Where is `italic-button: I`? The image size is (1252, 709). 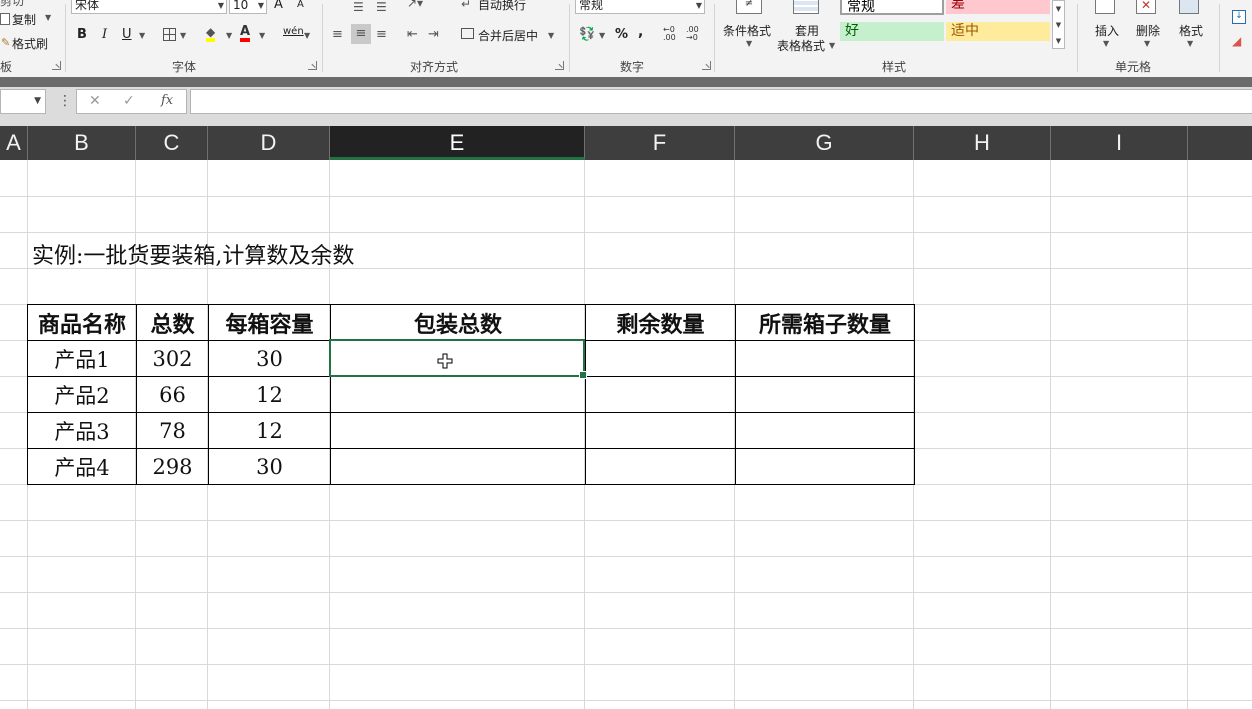
italic-button: I is located at coordinates (104, 34).